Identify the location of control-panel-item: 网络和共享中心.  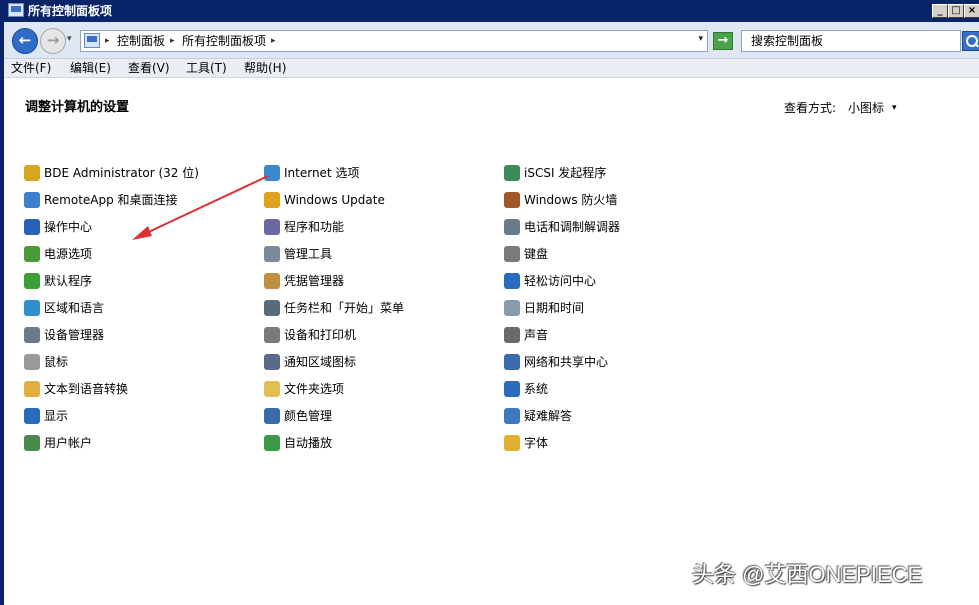
(614, 366).